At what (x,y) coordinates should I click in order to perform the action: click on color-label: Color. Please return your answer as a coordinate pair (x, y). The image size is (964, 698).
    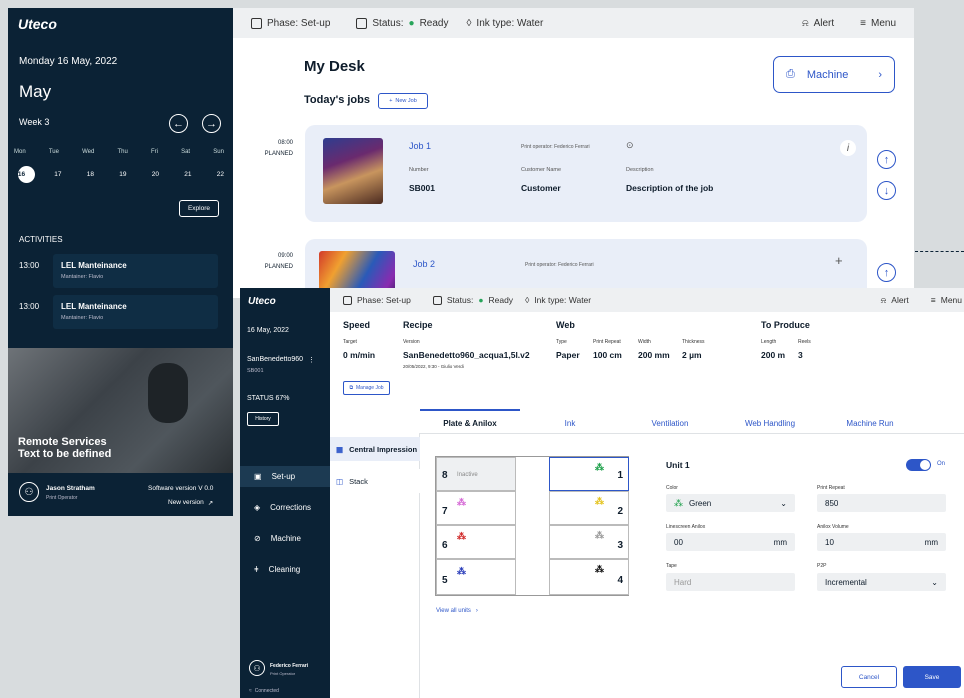
    Looking at the image, I should click on (672, 488).